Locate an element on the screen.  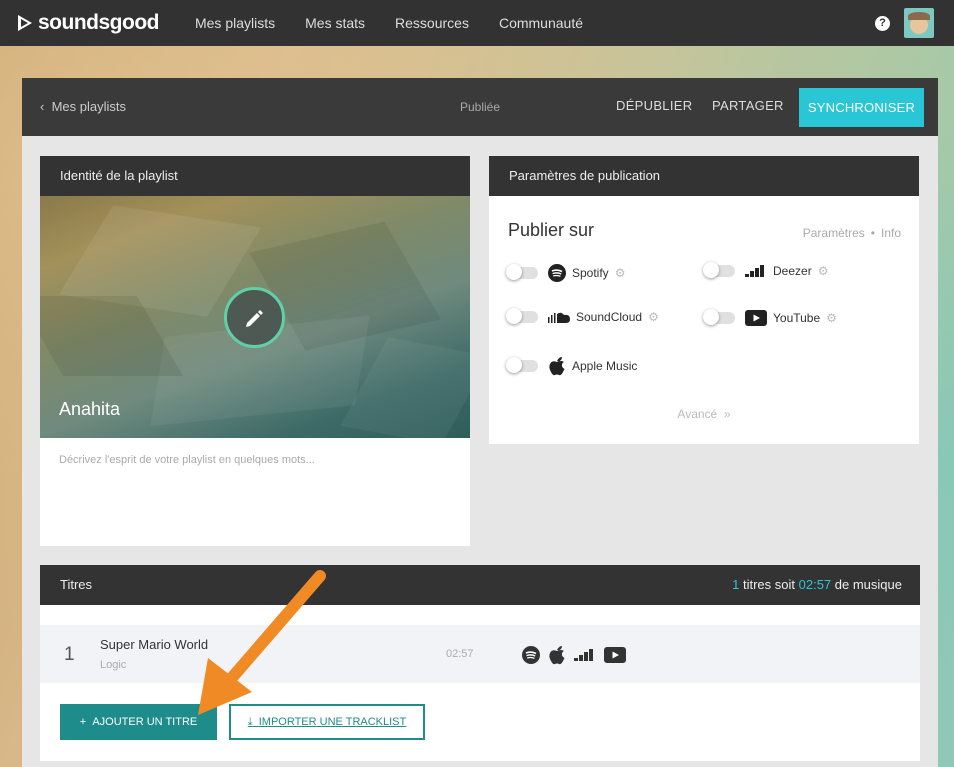
advanced-toggle: Avancé » is located at coordinates (704, 414).